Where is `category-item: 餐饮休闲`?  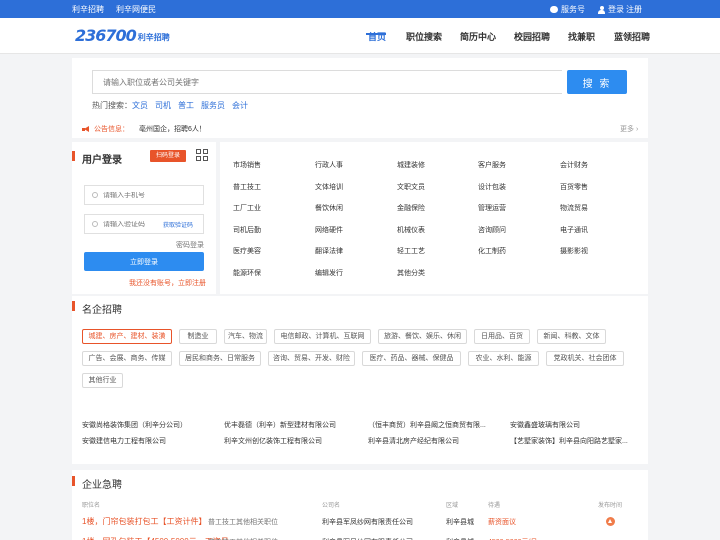
category-item: 餐饮休闲 is located at coordinates (329, 208).